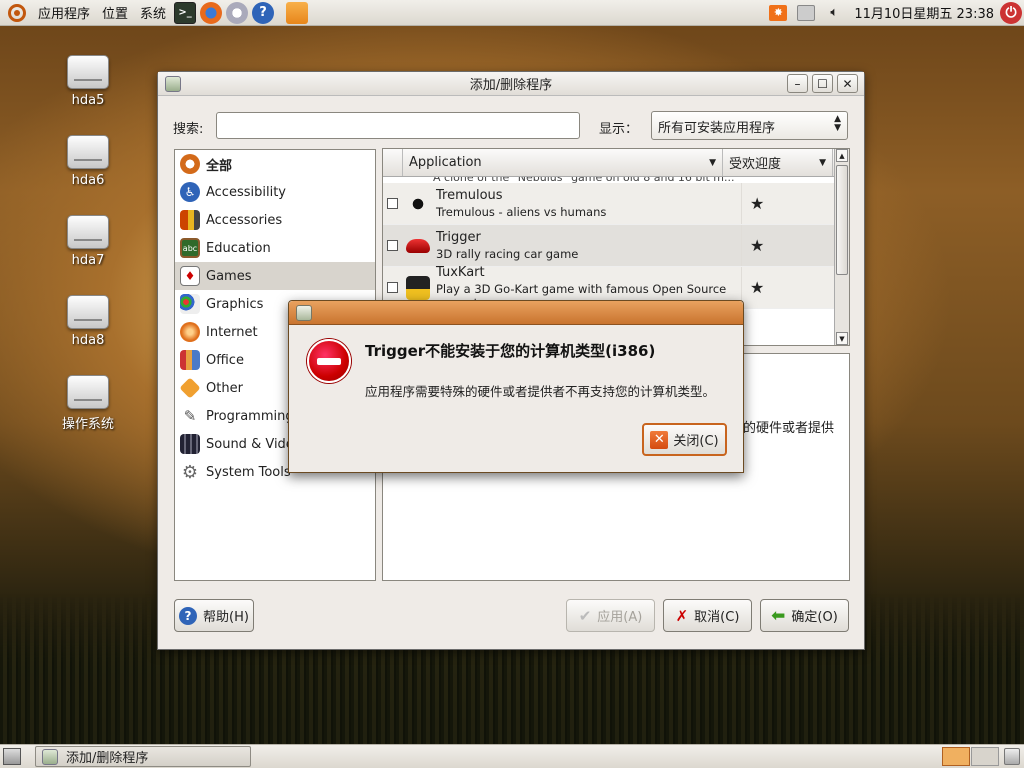  Describe the element at coordinates (585, 615) in the screenshot. I see `checkmark-icon: ✔` at that location.